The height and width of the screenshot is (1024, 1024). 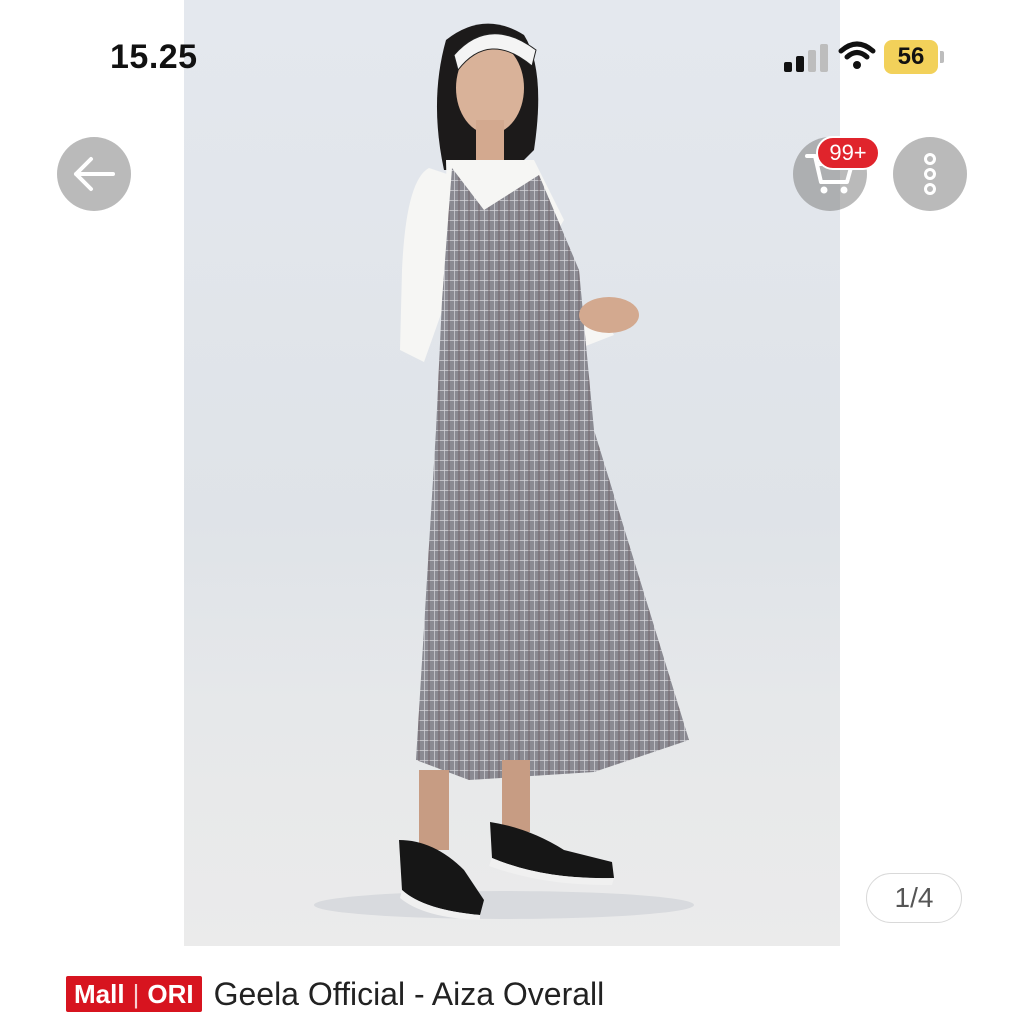 I want to click on back-arrow-icon, so click(x=94, y=174).